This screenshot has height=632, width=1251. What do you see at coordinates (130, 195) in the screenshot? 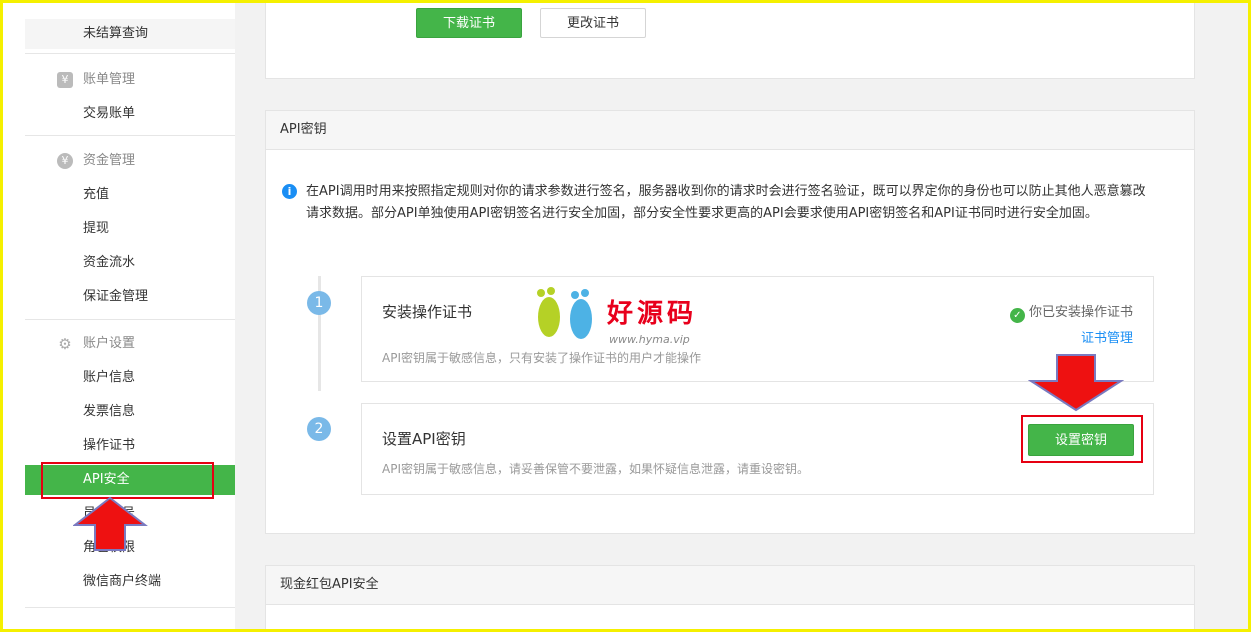
I see `sidebar-item-recharge: 充值` at bounding box center [130, 195].